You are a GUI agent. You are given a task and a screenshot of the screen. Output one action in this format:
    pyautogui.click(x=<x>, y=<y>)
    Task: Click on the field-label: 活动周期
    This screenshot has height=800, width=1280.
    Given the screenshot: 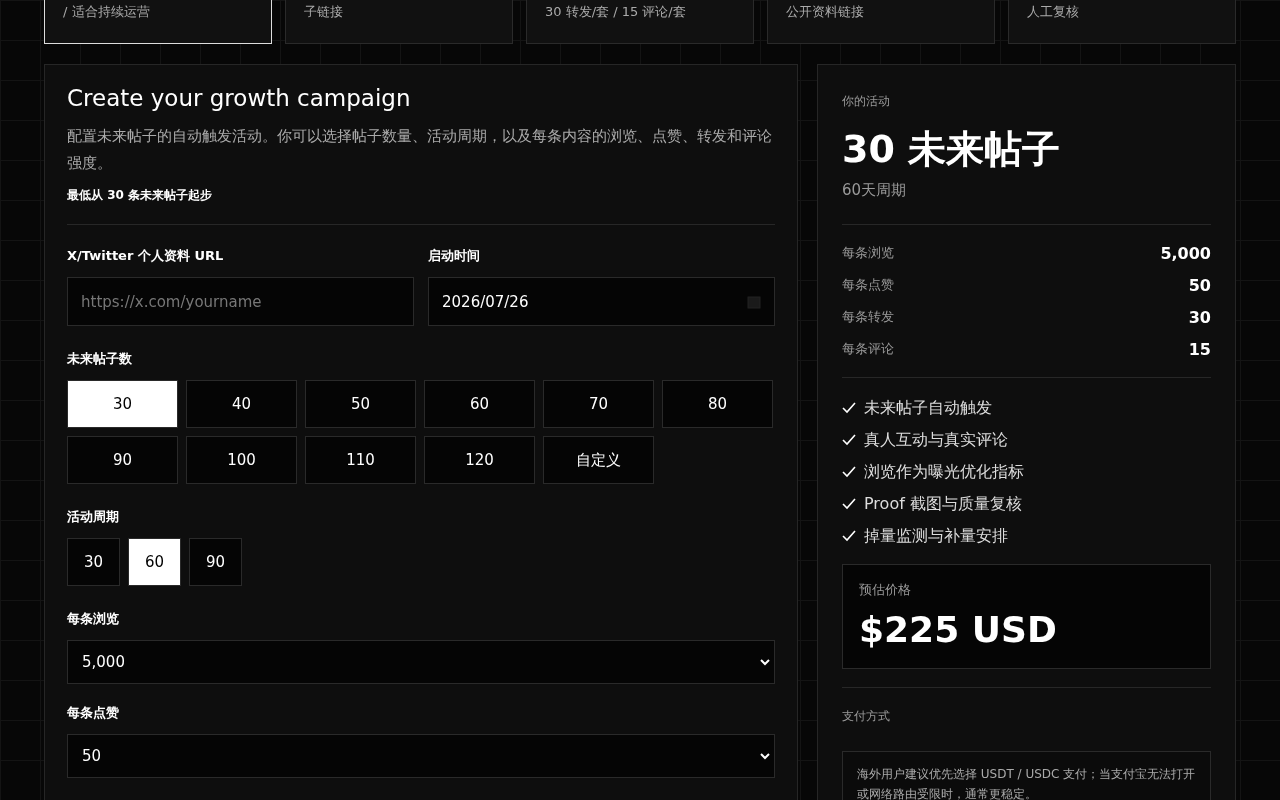 What is the action you would take?
    pyautogui.click(x=93, y=517)
    